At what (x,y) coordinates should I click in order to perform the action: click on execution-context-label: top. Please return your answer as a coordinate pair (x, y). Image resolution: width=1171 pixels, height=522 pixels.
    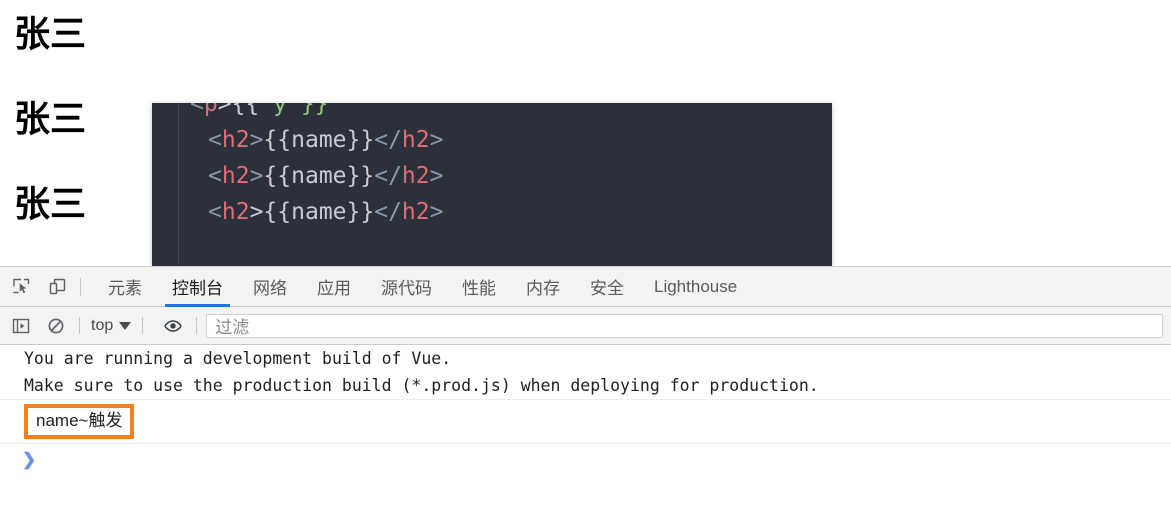
    Looking at the image, I should click on (102, 325).